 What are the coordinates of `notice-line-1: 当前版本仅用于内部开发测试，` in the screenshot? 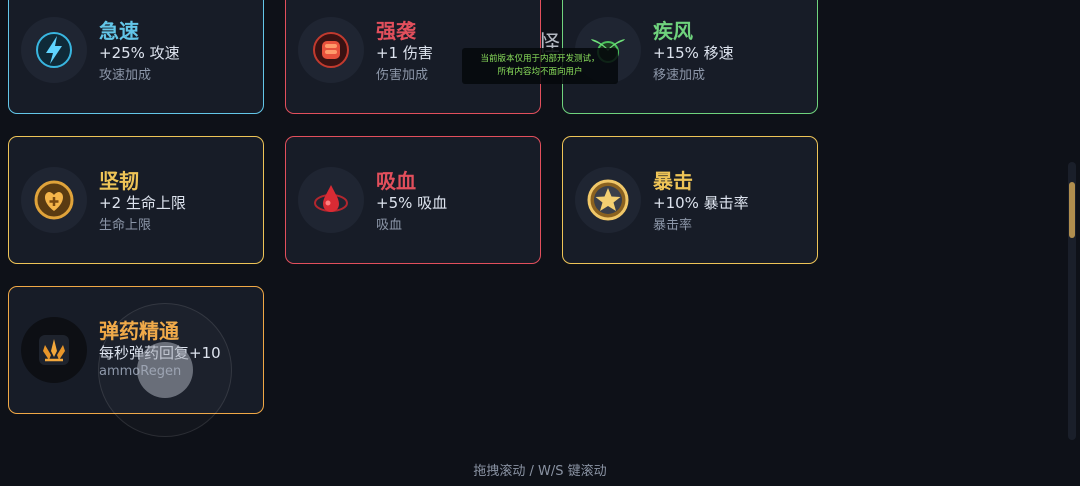 It's located at (540, 59).